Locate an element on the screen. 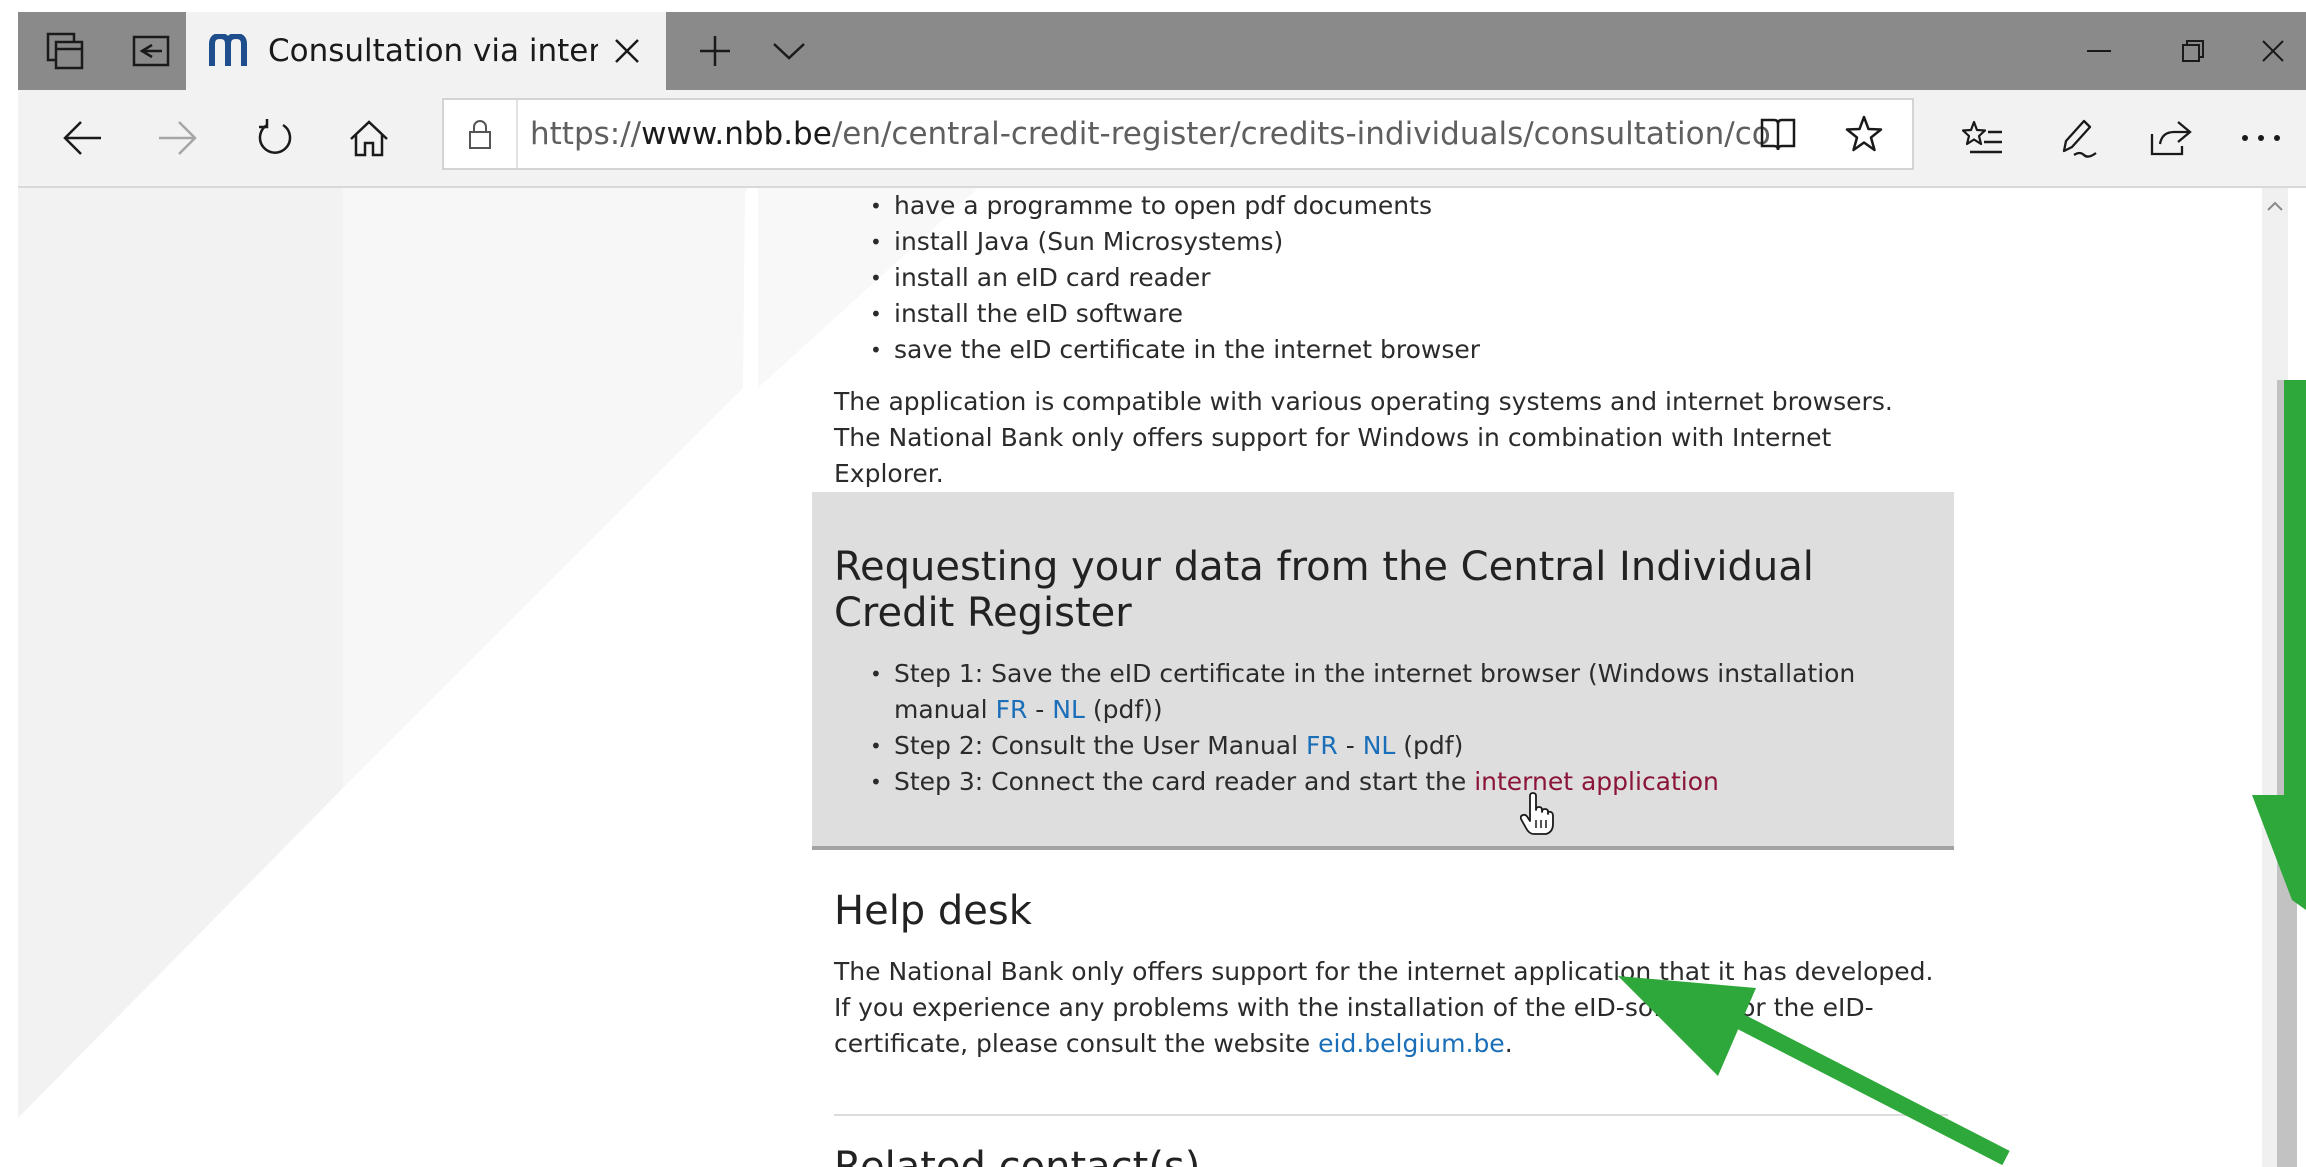 This screenshot has width=2306, height=1167. reading-view-button is located at coordinates (1778, 134).